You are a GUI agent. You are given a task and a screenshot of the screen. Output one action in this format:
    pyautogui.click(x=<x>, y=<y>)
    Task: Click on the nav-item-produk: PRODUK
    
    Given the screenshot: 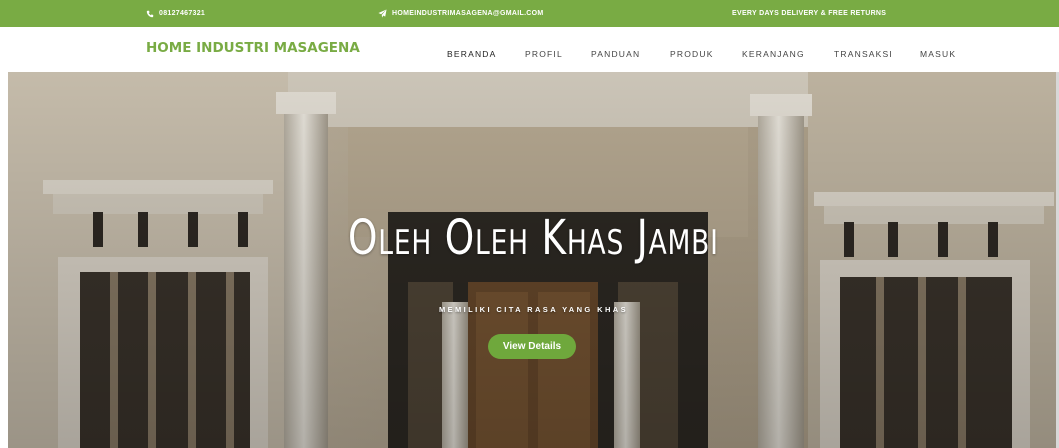 What is the action you would take?
    pyautogui.click(x=692, y=54)
    